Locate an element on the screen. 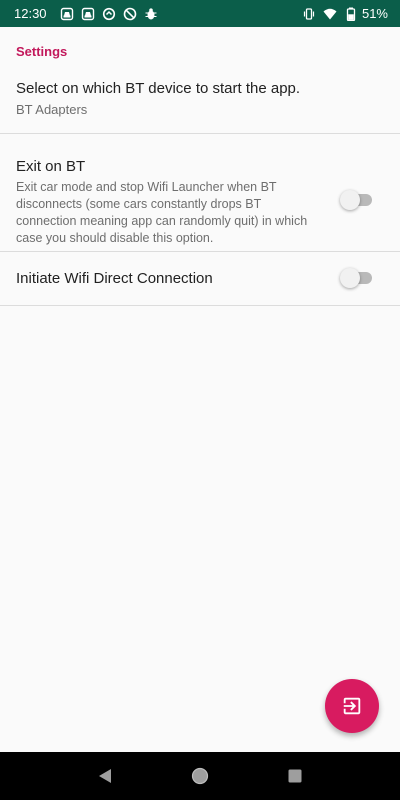 This screenshot has width=400, height=800. battery-icon is located at coordinates (351, 14).